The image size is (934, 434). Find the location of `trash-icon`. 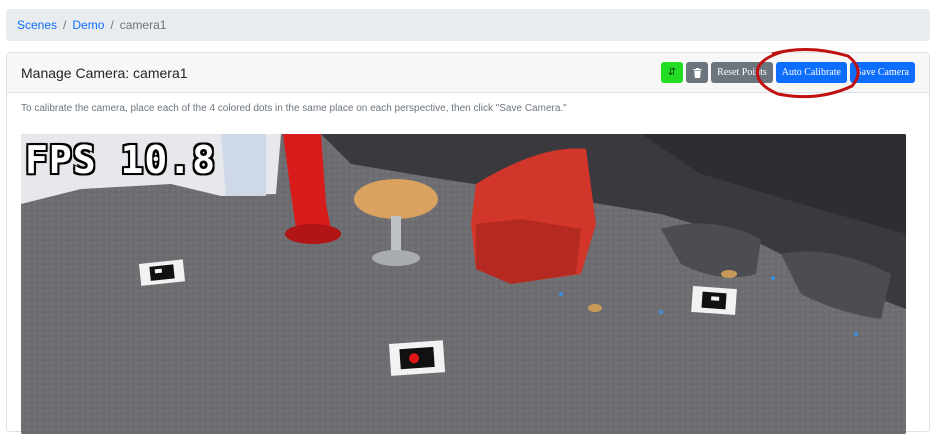

trash-icon is located at coordinates (697, 72).